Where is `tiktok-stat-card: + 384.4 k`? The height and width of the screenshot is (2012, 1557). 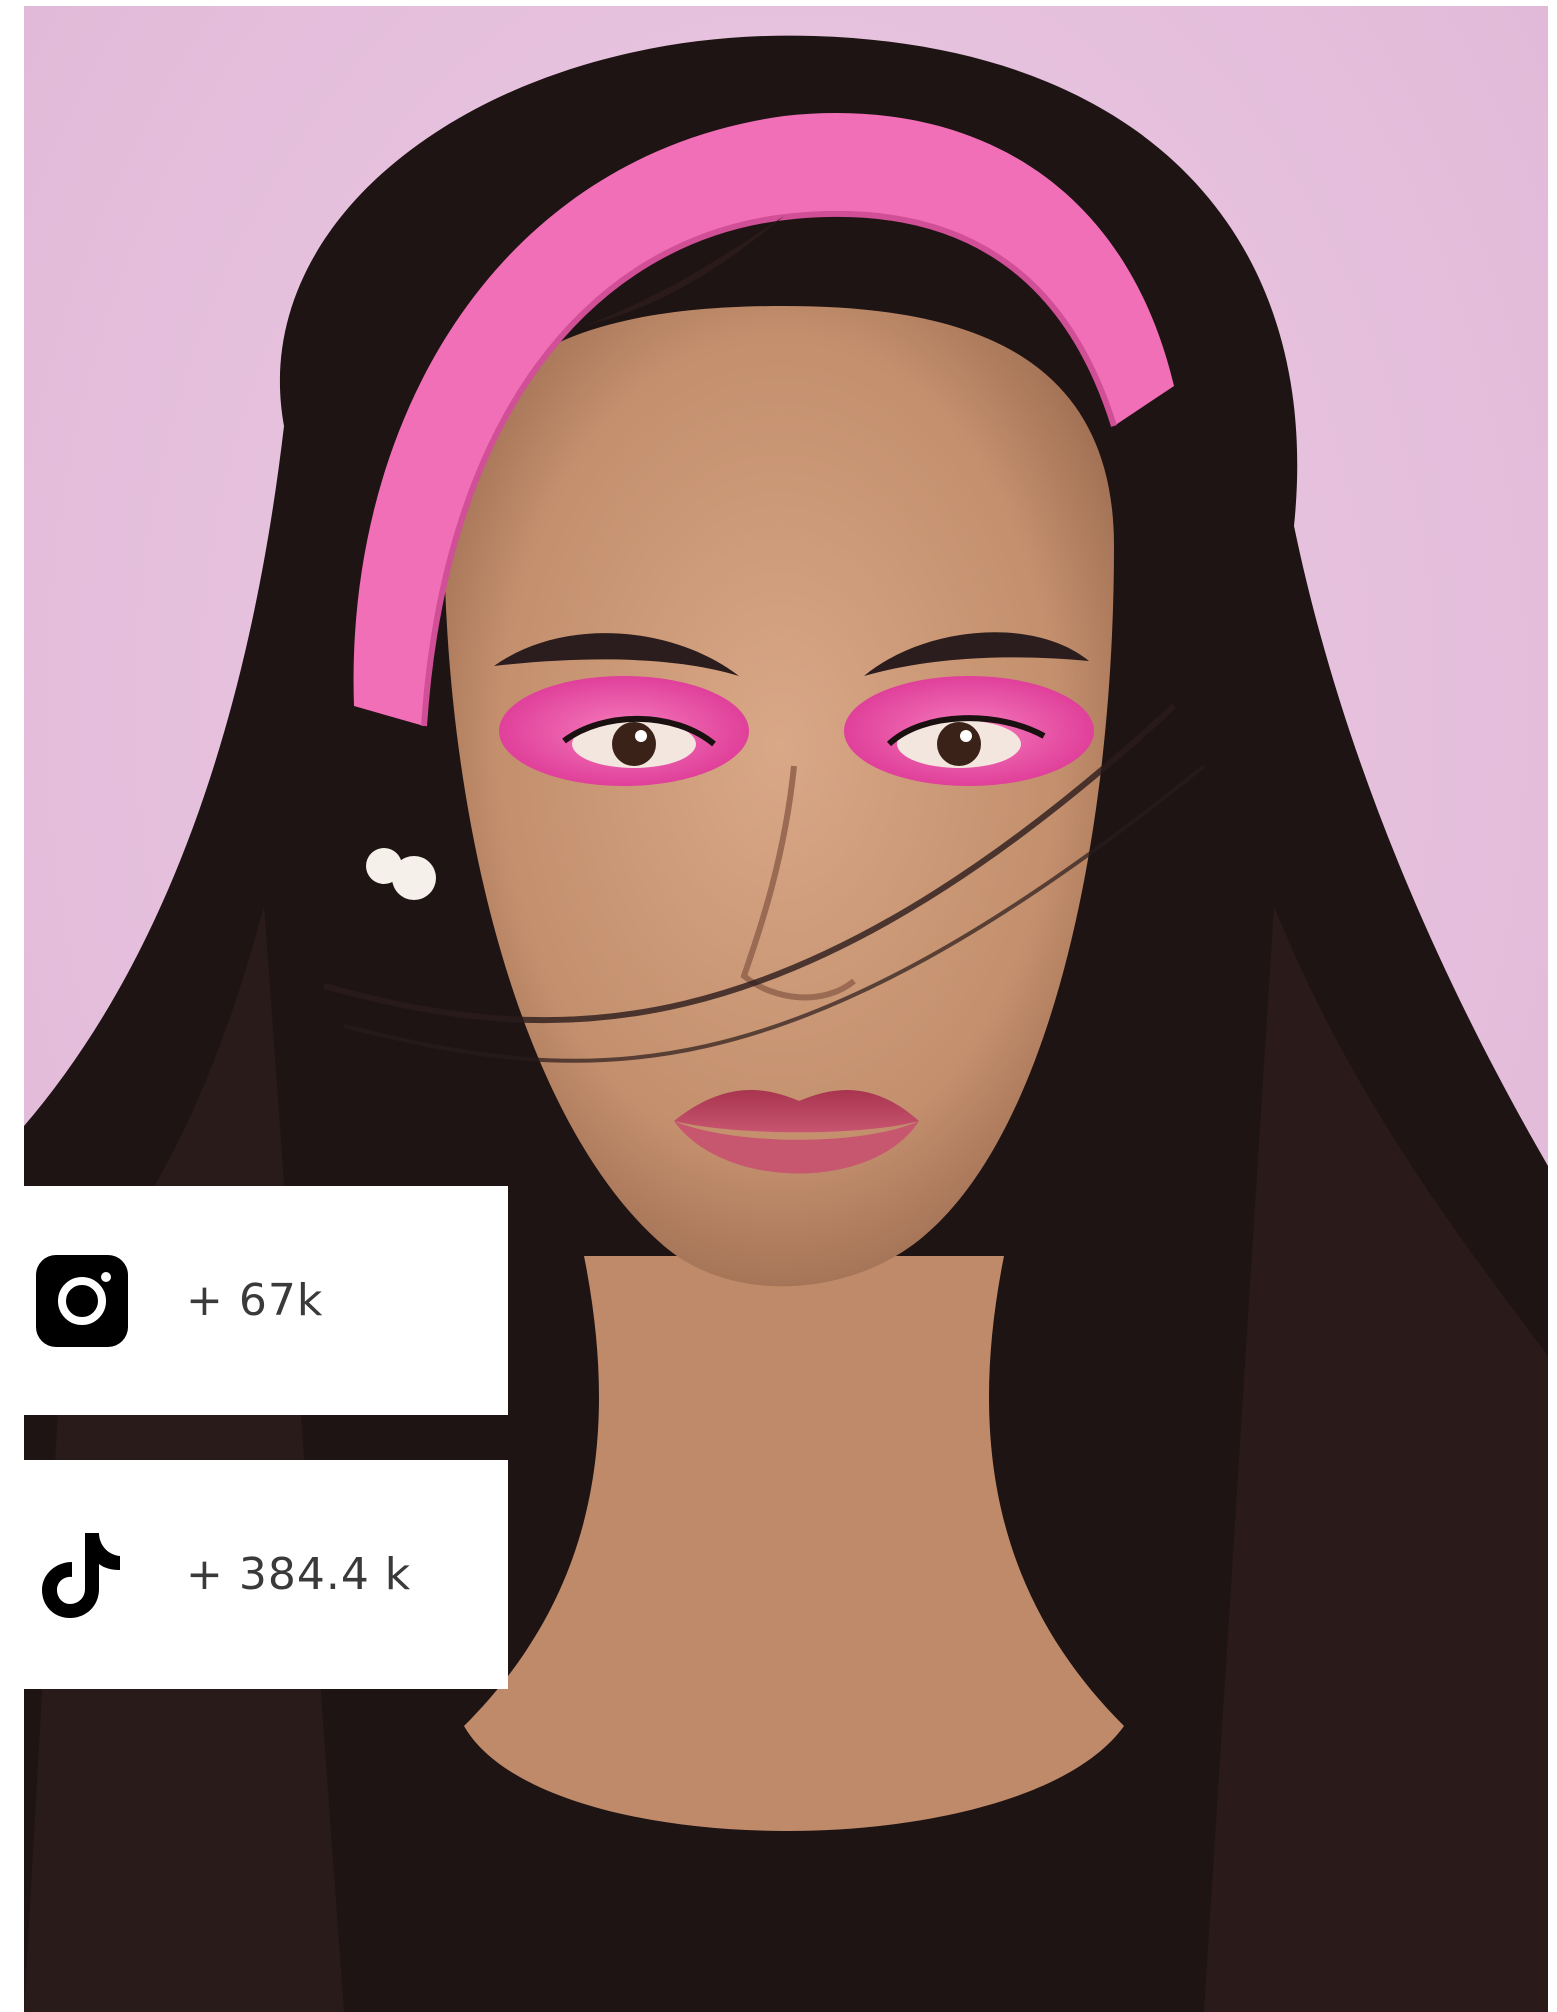
tiktok-stat-card: + 384.4 k is located at coordinates (266, 1574).